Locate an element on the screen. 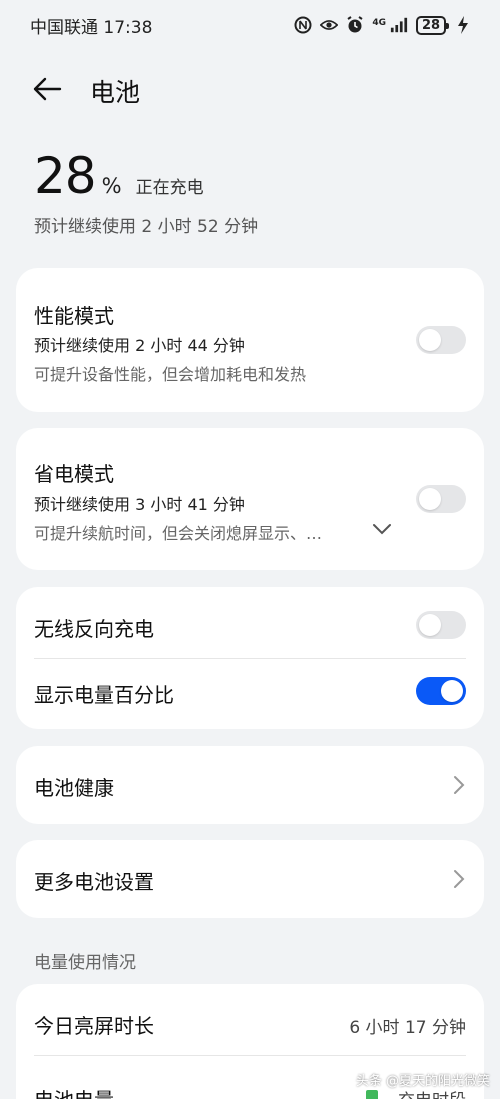  battery-level-badge: 28 is located at coordinates (432, 25).